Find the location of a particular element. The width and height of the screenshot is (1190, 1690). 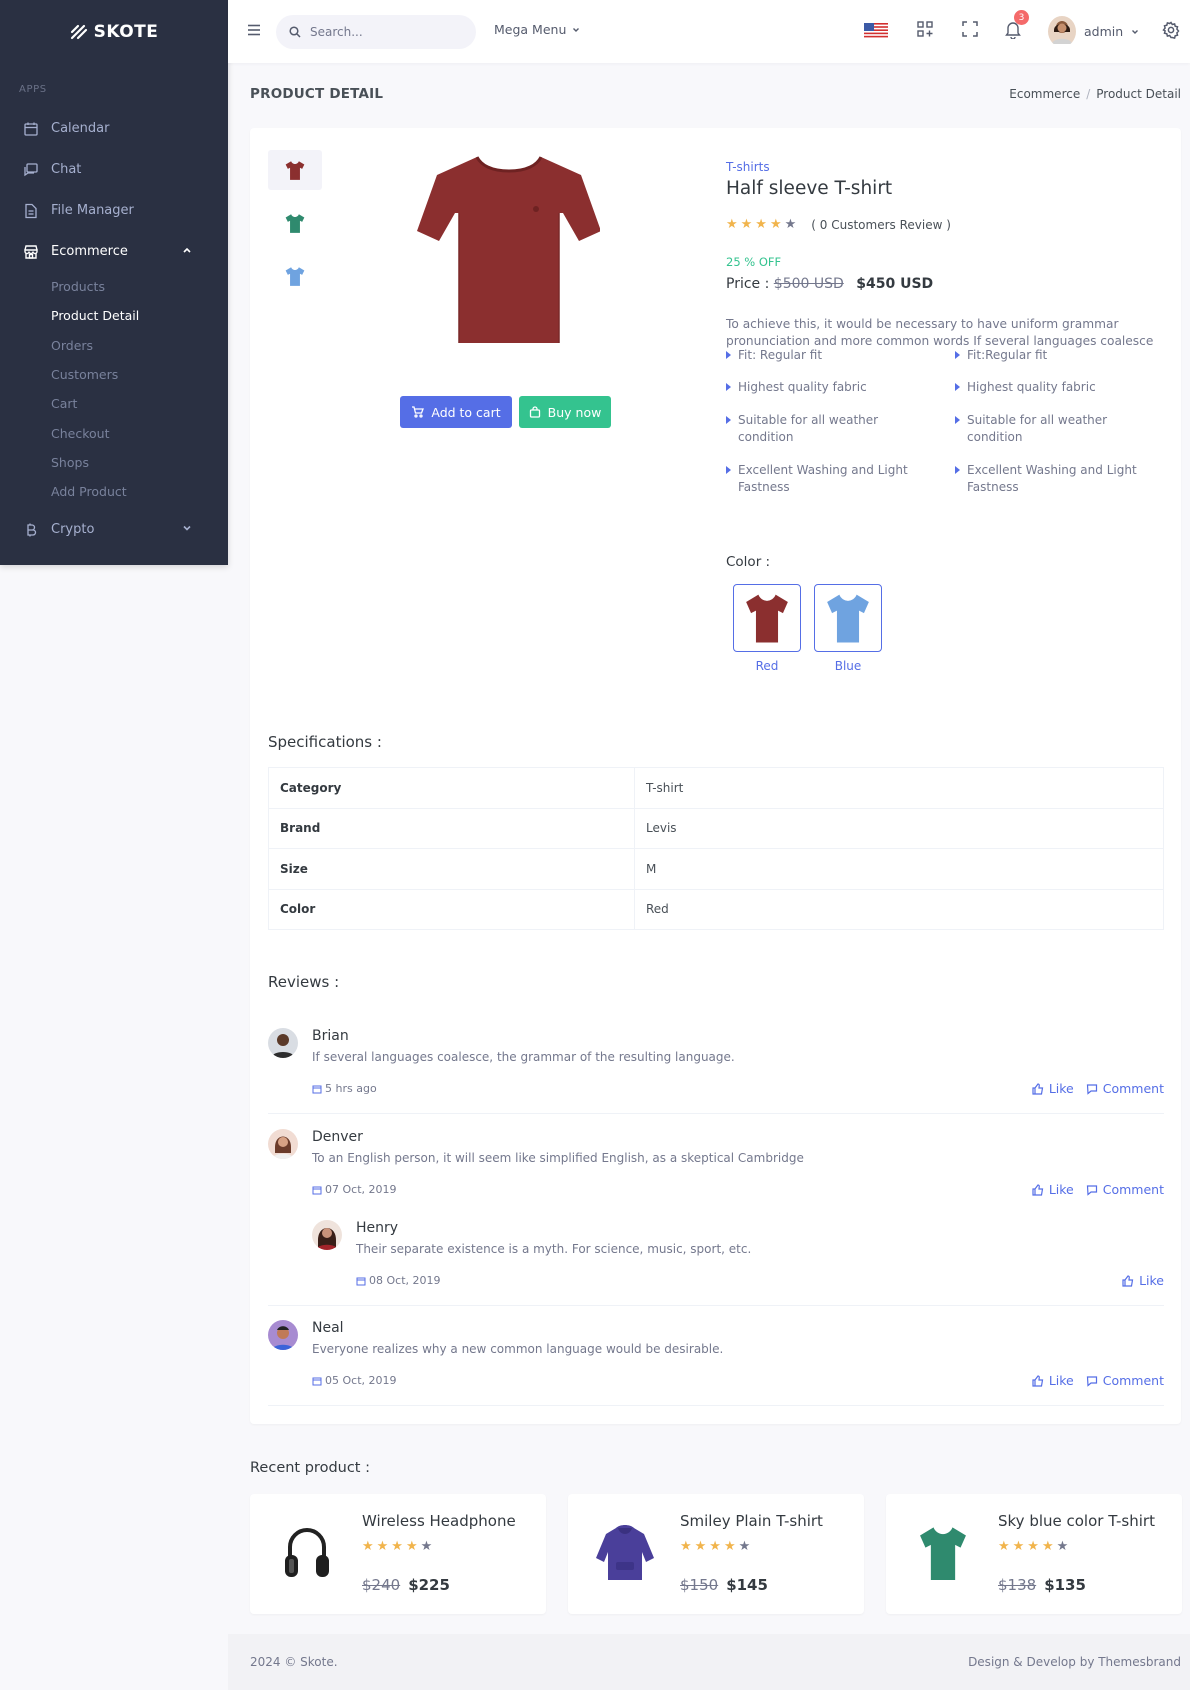

product-rating: ★★★★ ★ ( 0 Customers Review ) is located at coordinates (838, 224).